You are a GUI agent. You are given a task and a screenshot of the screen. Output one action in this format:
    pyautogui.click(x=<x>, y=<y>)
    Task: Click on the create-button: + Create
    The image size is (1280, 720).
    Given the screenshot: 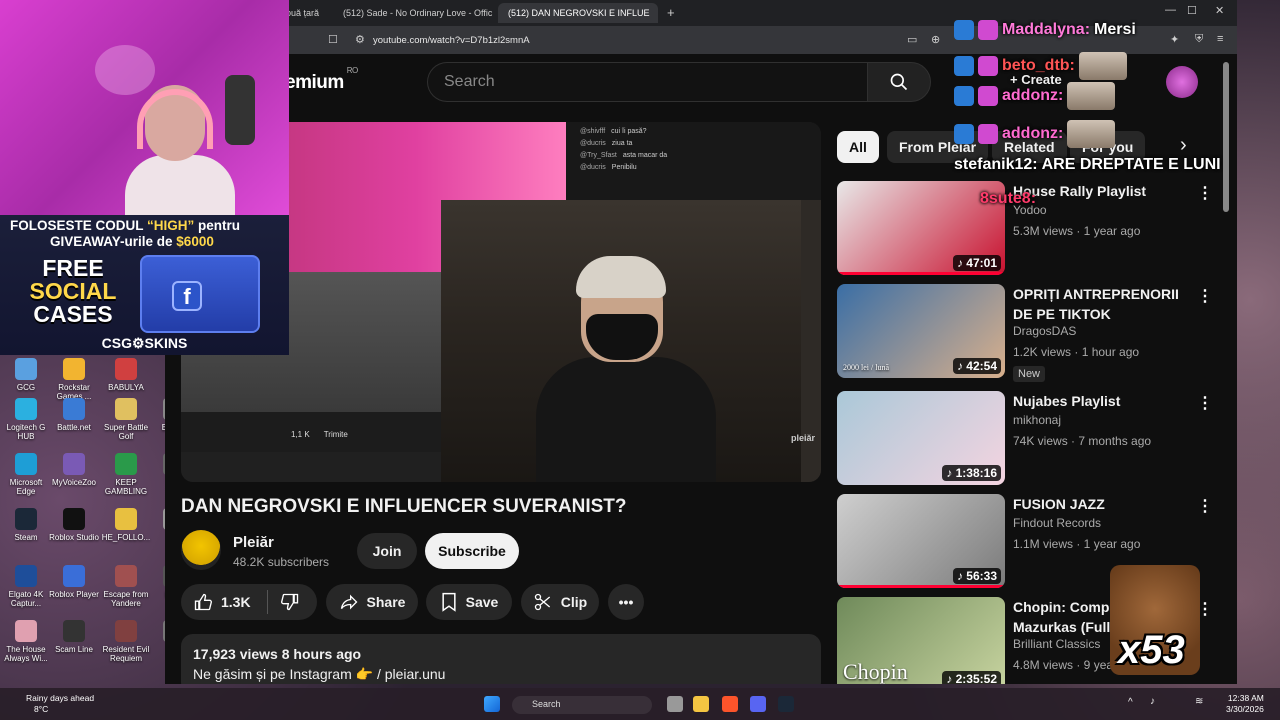 What is the action you would take?
    pyautogui.click(x=1036, y=79)
    